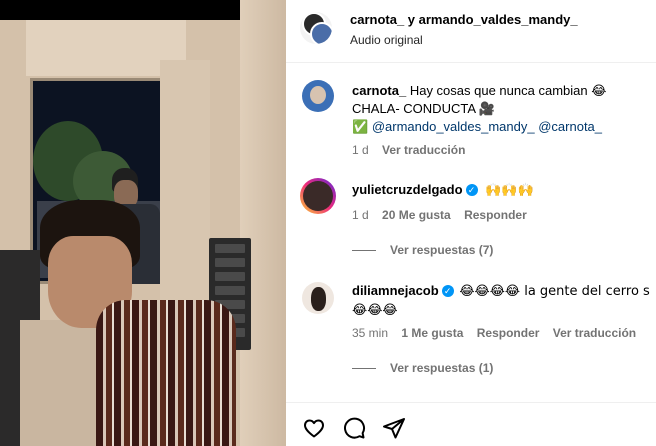 This screenshot has height=446, width=656. I want to click on caption-time: 1 d, so click(360, 150).